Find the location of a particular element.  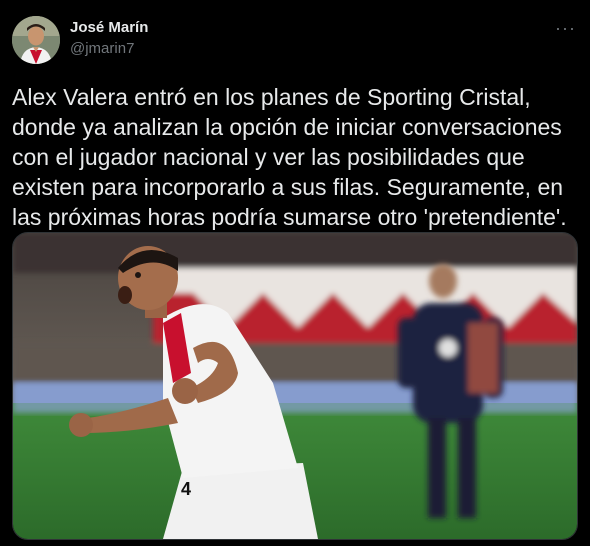

author-handle: @jmarin7 is located at coordinates (102, 48).